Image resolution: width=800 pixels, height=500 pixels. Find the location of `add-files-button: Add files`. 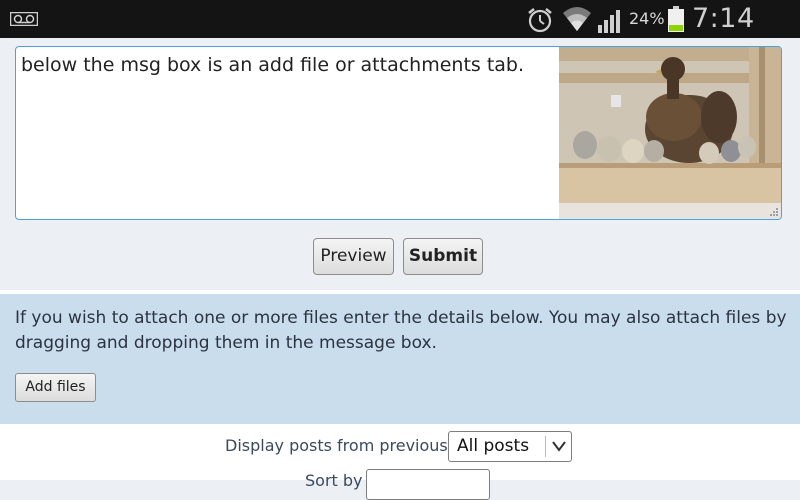

add-files-button: Add files is located at coordinates (55, 387).